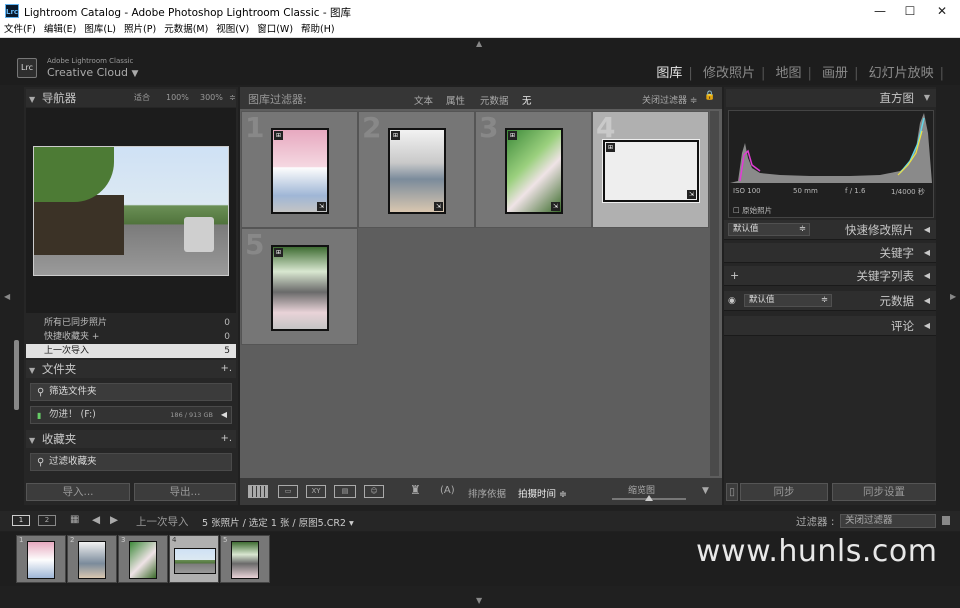 The height and width of the screenshot is (608, 960). Describe the element at coordinates (447, 490) in the screenshot. I see `sort-direction-icon: (A)` at that location.